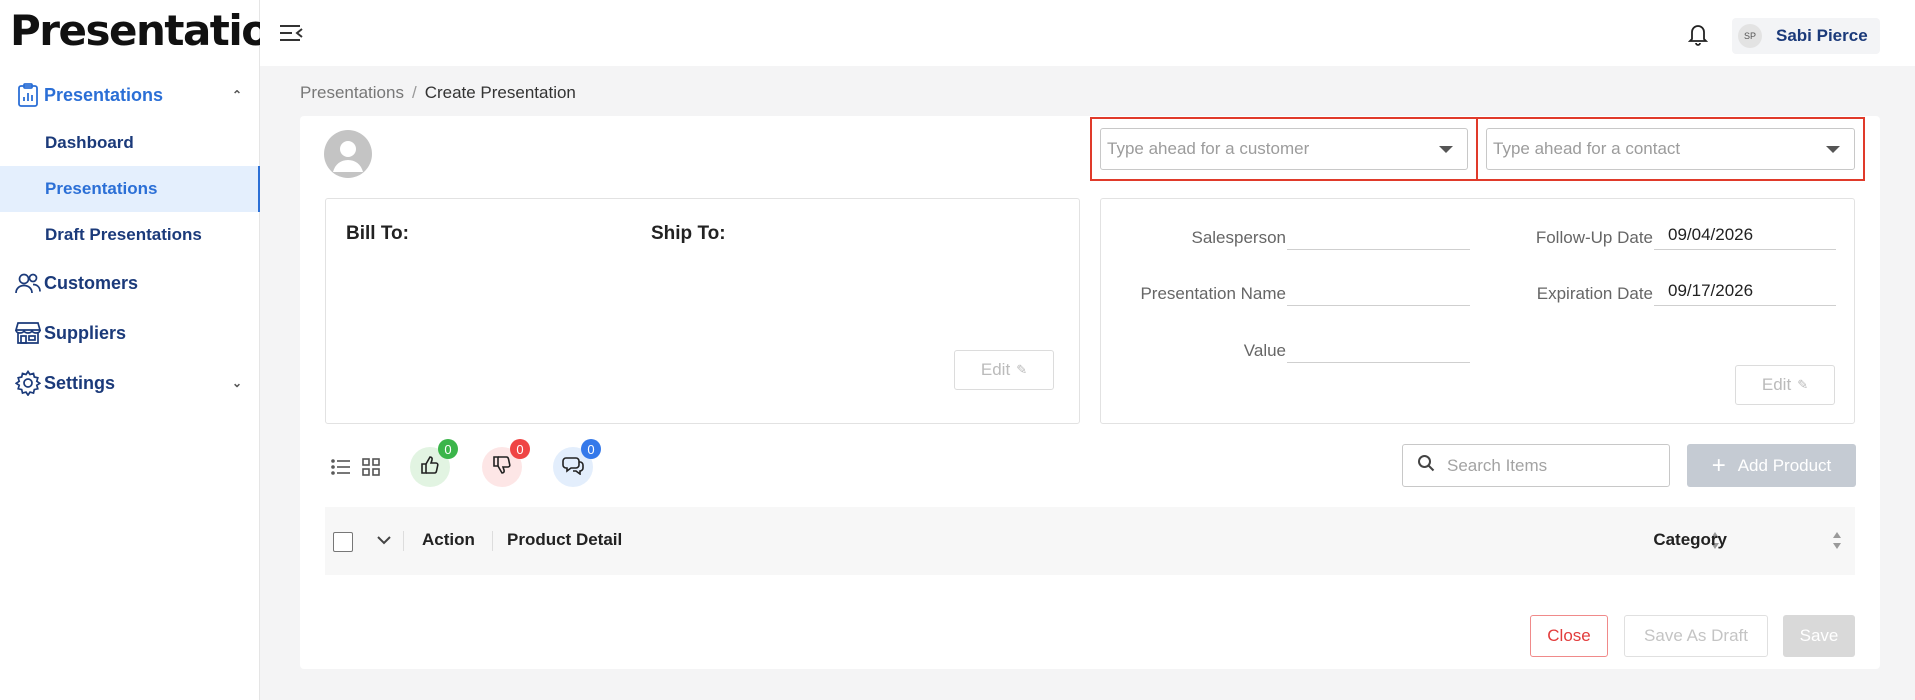 This screenshot has width=1915, height=700. I want to click on add-product-label: Add Product, so click(1784, 465).